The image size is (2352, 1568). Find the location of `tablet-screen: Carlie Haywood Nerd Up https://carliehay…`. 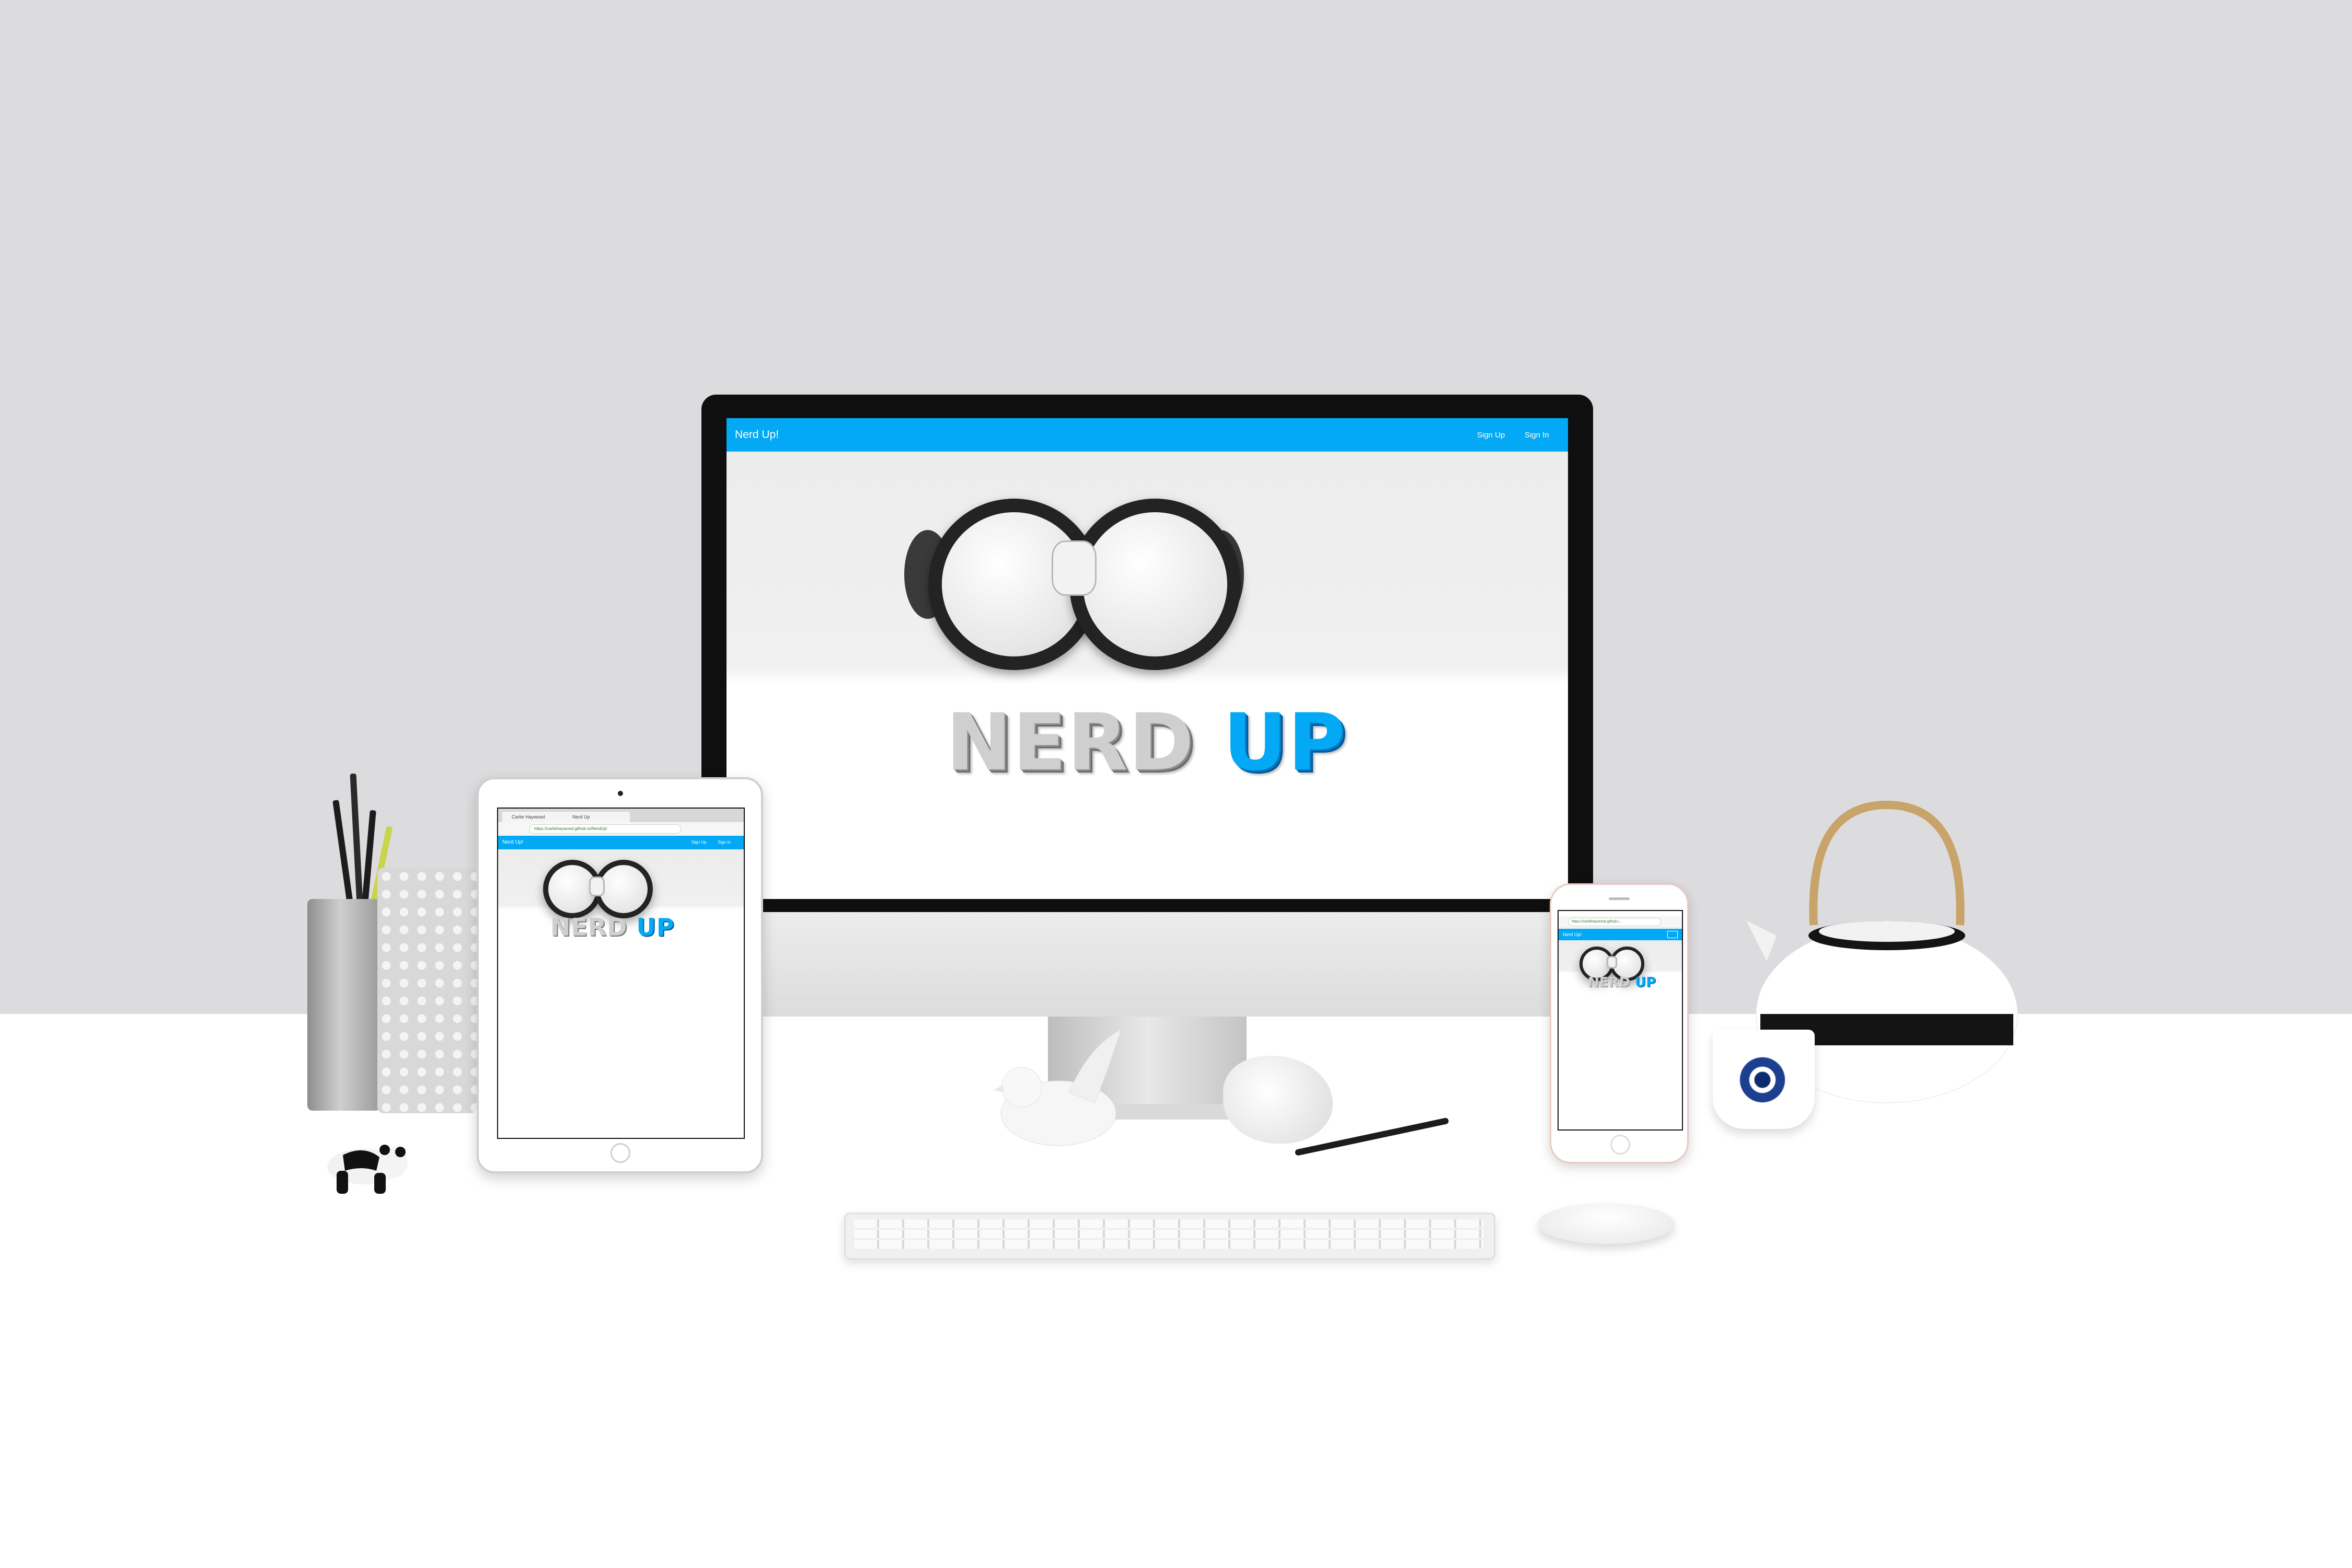

tablet-screen: Carlie Haywood Nerd Up https://carliehay… is located at coordinates (621, 973).